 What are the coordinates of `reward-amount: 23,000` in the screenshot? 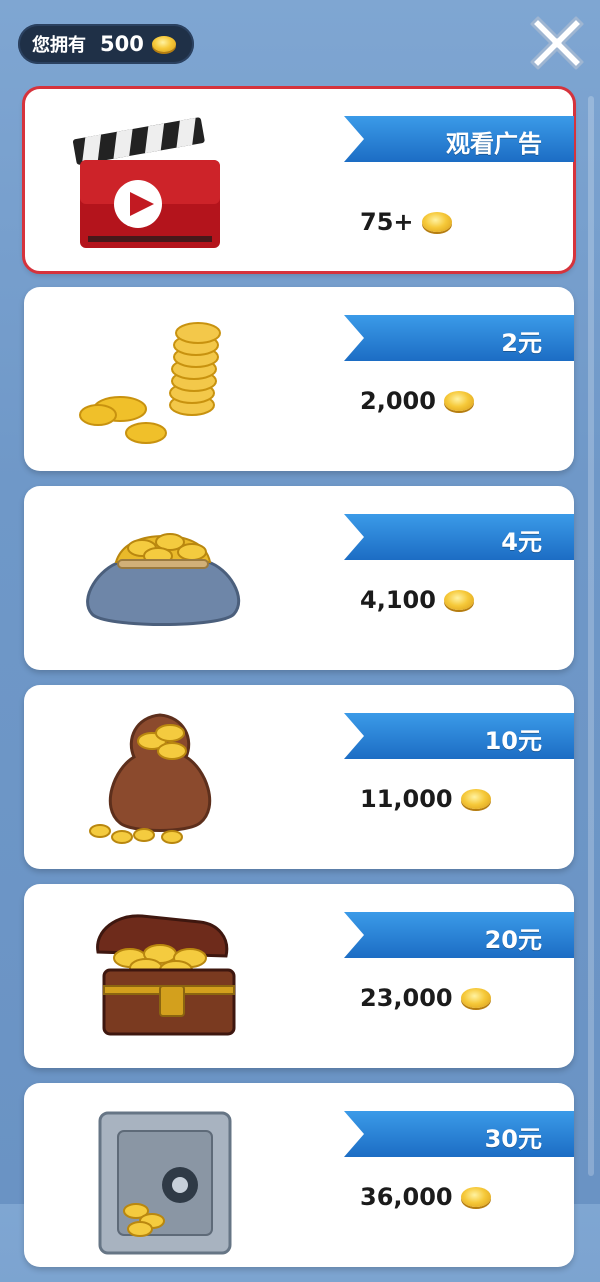 It's located at (425, 998).